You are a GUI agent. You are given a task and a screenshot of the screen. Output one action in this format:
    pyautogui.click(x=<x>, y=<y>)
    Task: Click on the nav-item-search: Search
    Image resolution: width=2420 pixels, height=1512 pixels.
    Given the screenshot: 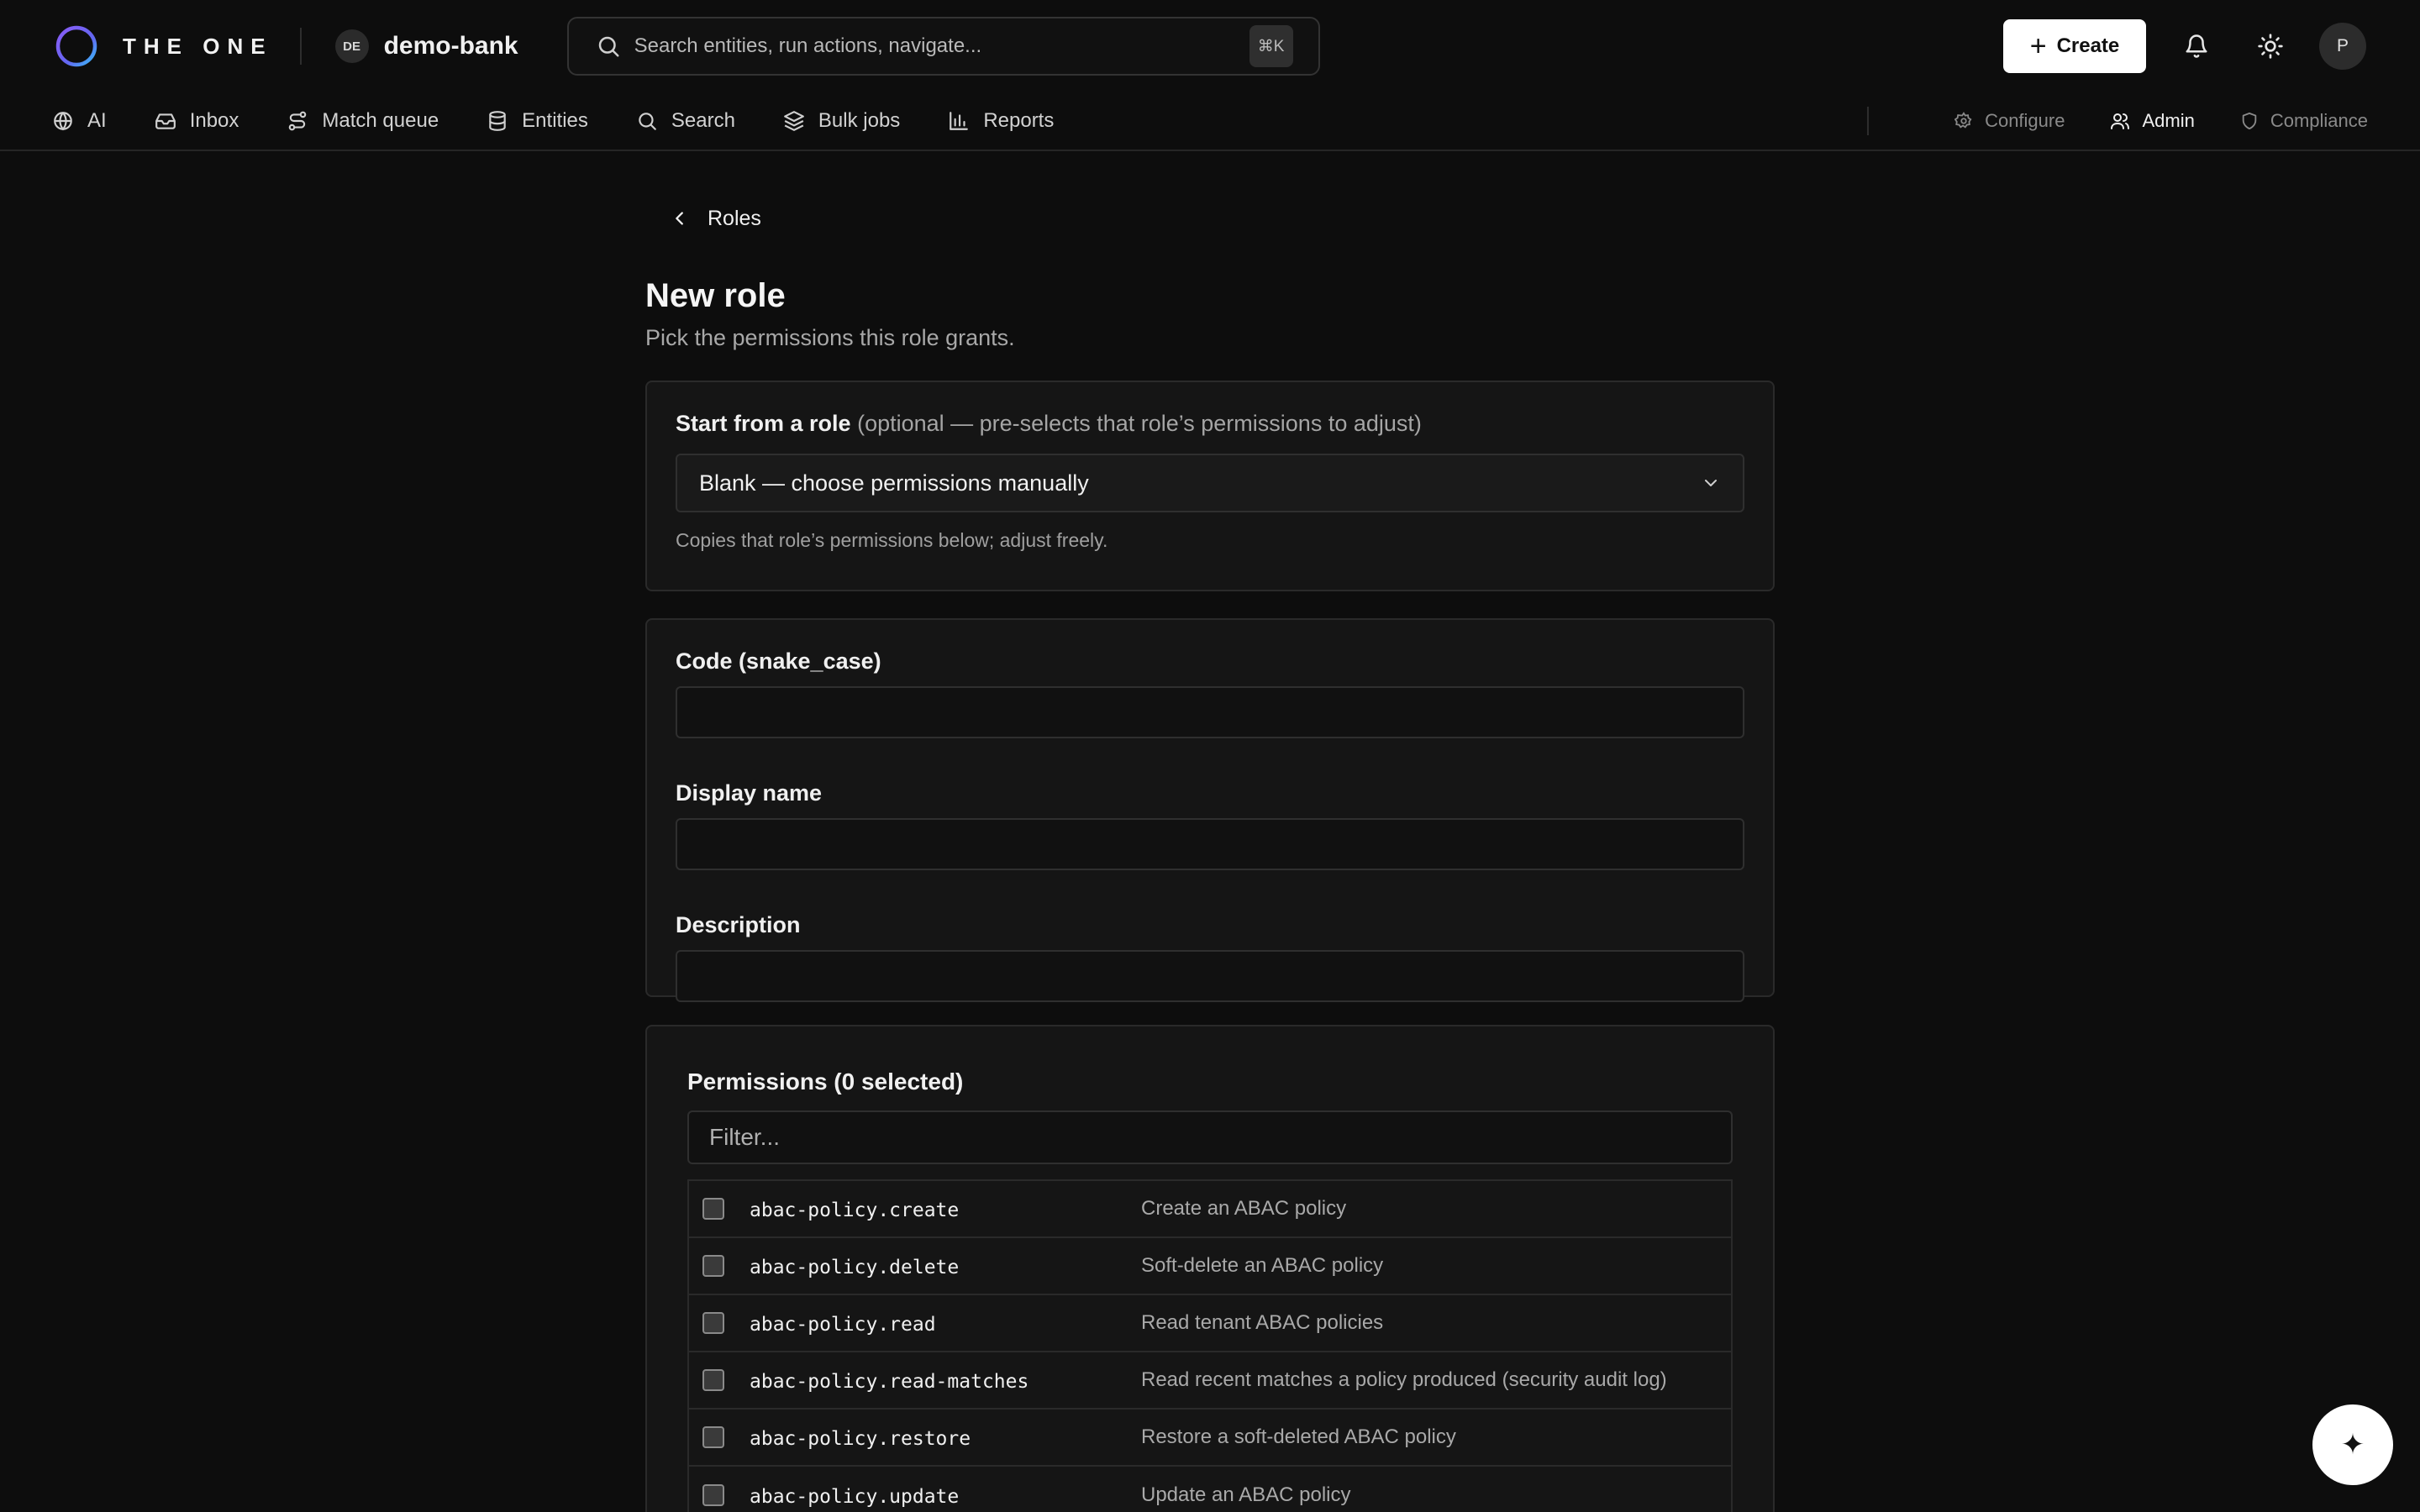 What is the action you would take?
    pyautogui.click(x=686, y=121)
    